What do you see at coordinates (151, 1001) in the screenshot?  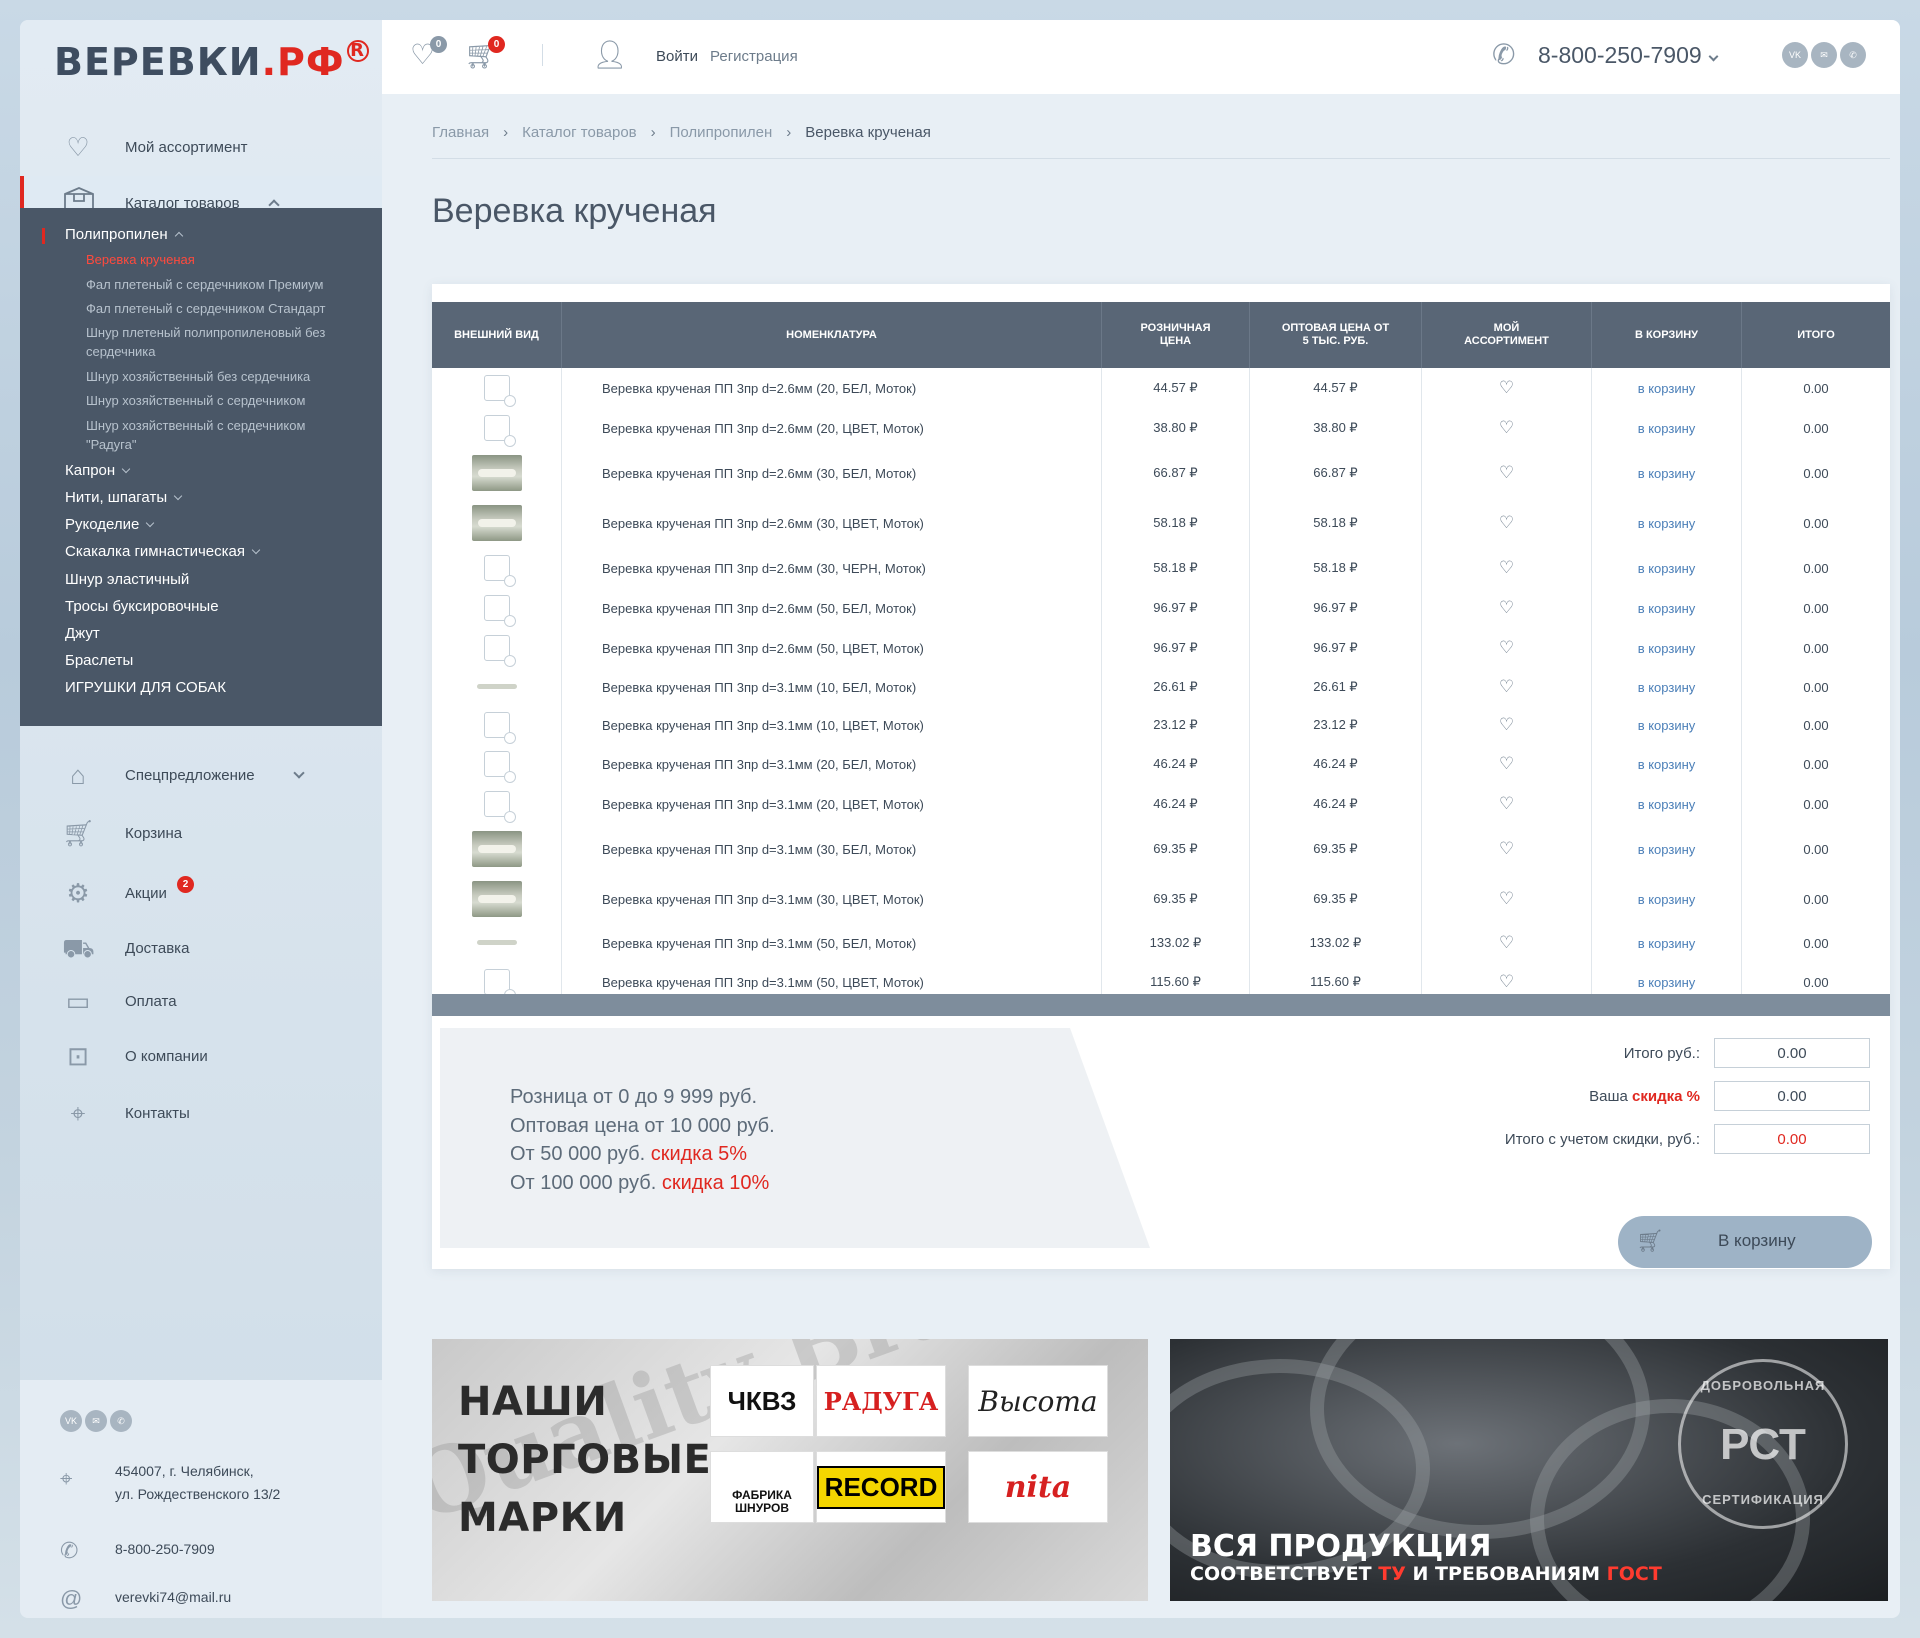 I see `sidebar-item-label: Оплата` at bounding box center [151, 1001].